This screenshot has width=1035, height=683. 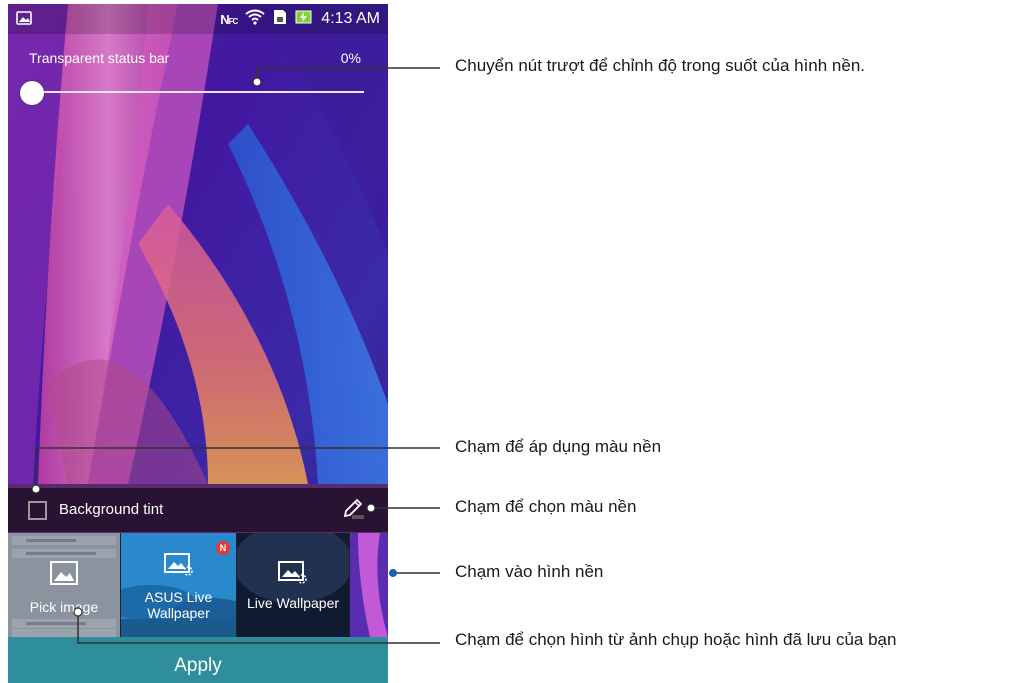 What do you see at coordinates (546, 506) in the screenshot?
I see `callout-tint-color-text: Chạm để chọn màu nền` at bounding box center [546, 506].